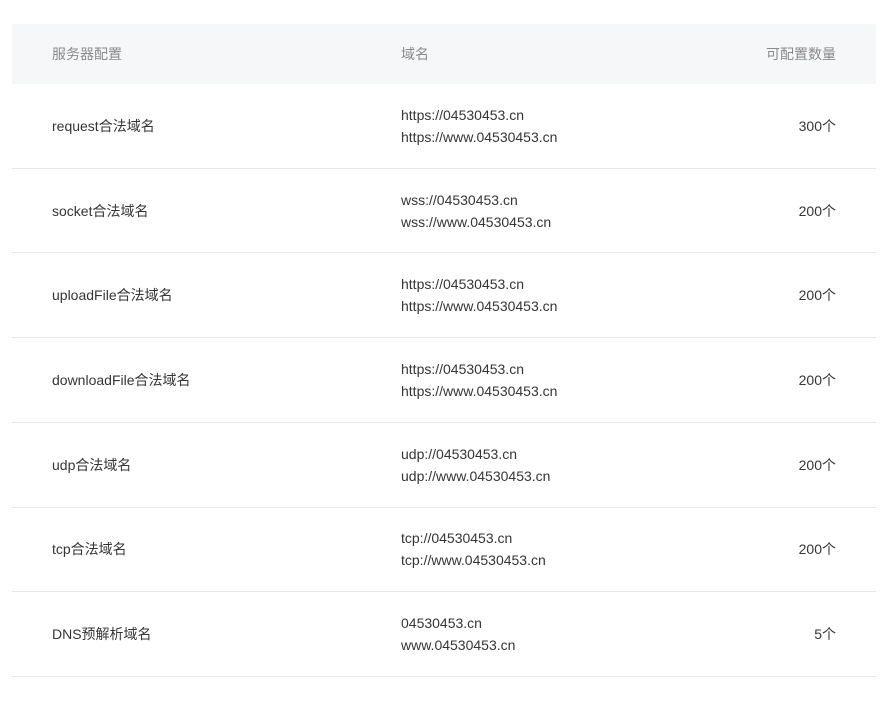 The image size is (891, 717). I want to click on header-domain: 域名, so click(415, 54).